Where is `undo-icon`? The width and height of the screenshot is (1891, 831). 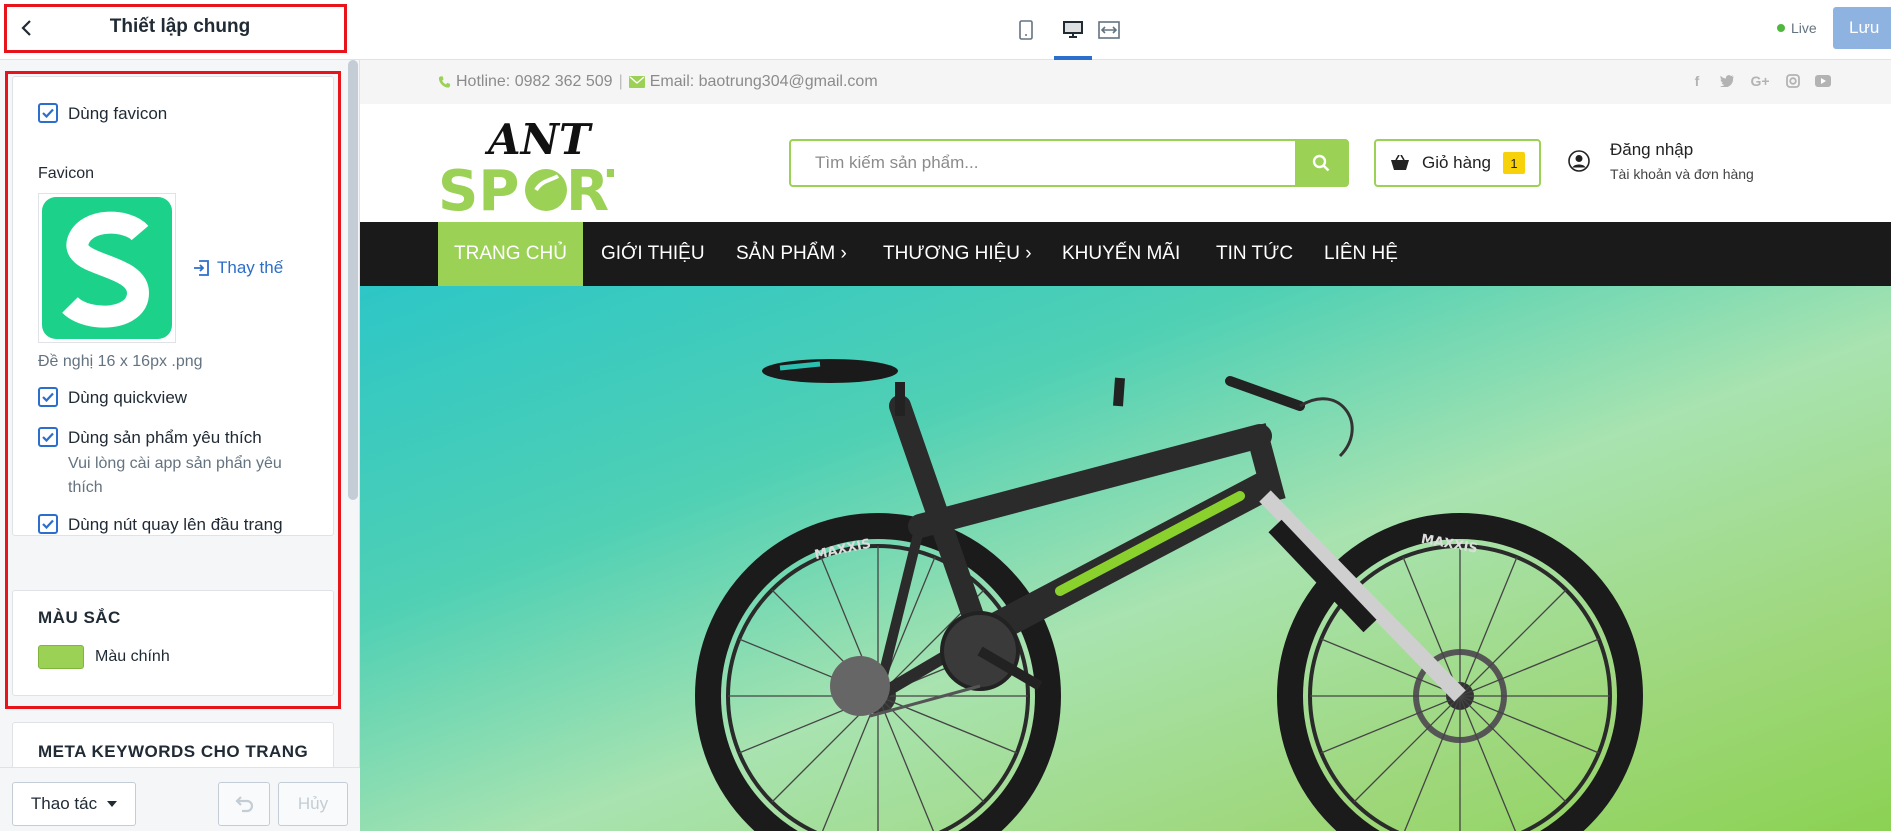
undo-icon is located at coordinates (244, 804).